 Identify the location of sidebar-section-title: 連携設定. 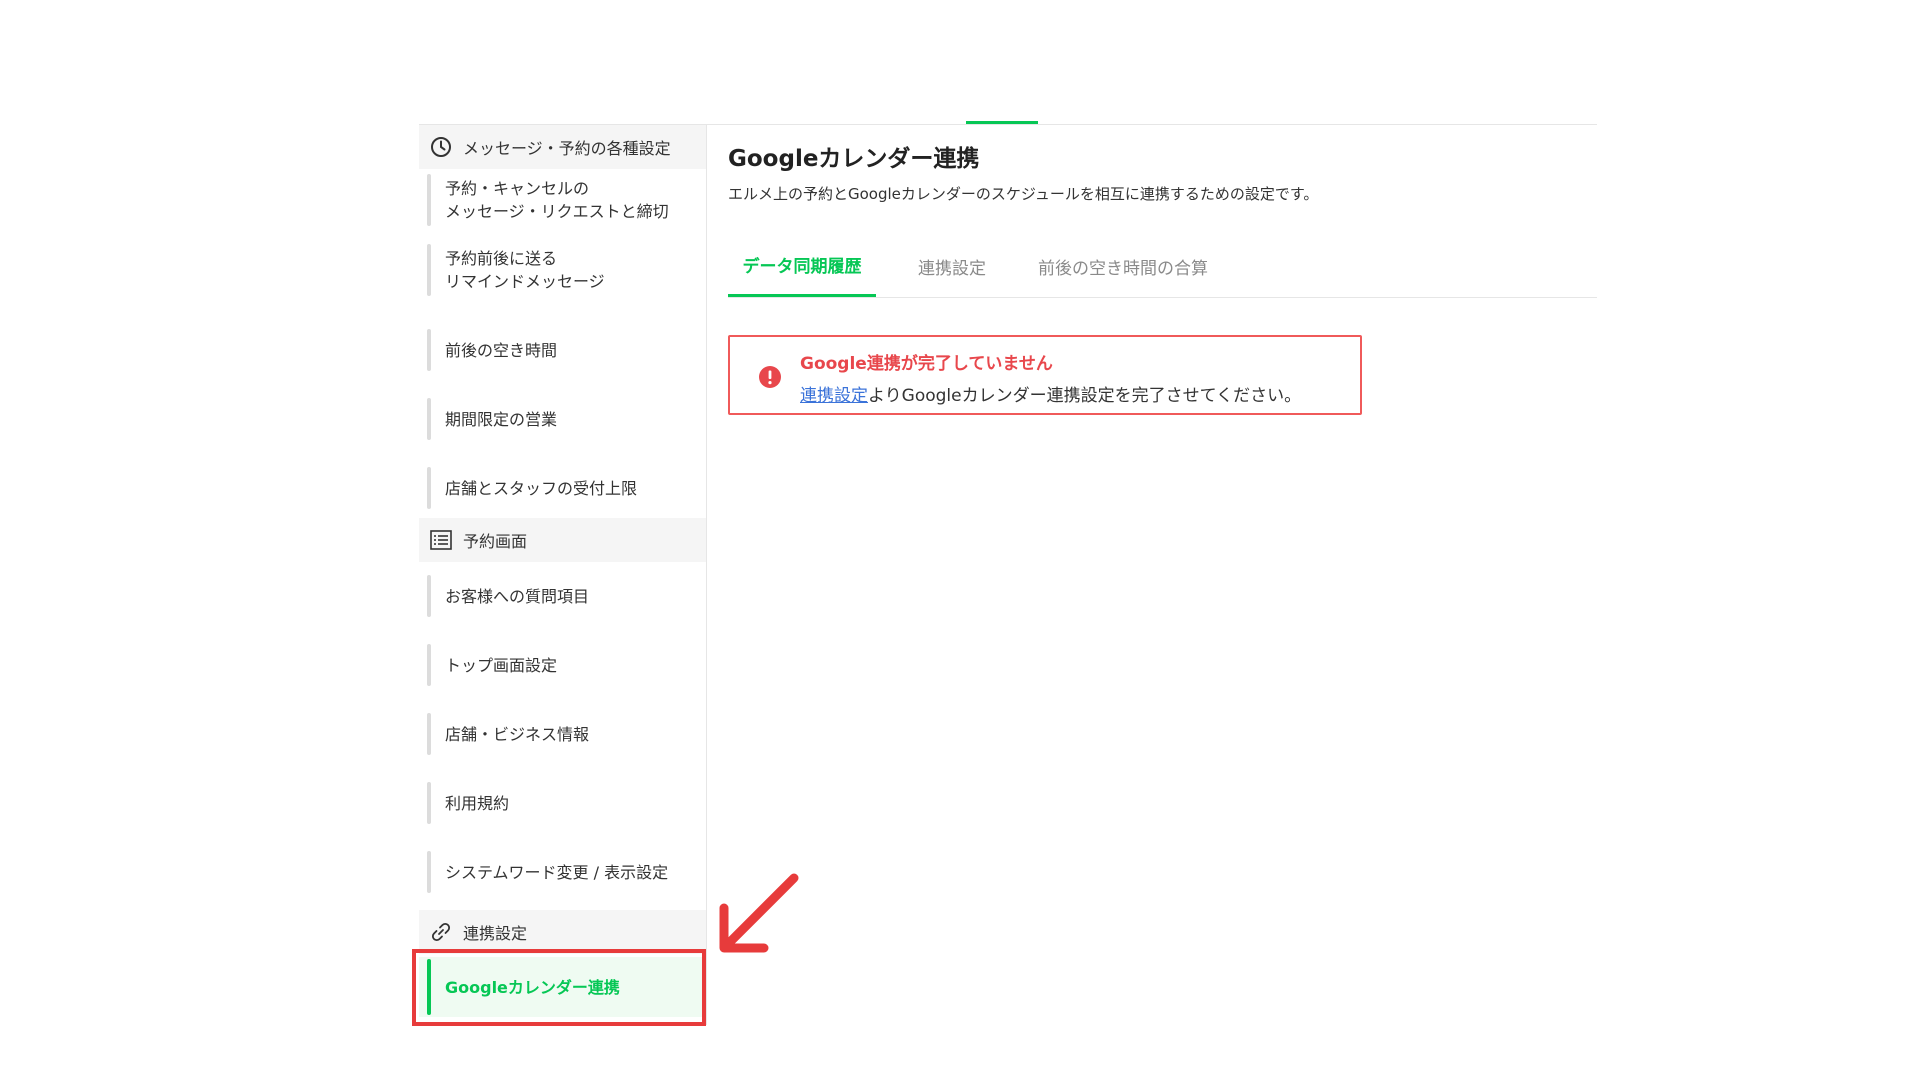
(495, 933).